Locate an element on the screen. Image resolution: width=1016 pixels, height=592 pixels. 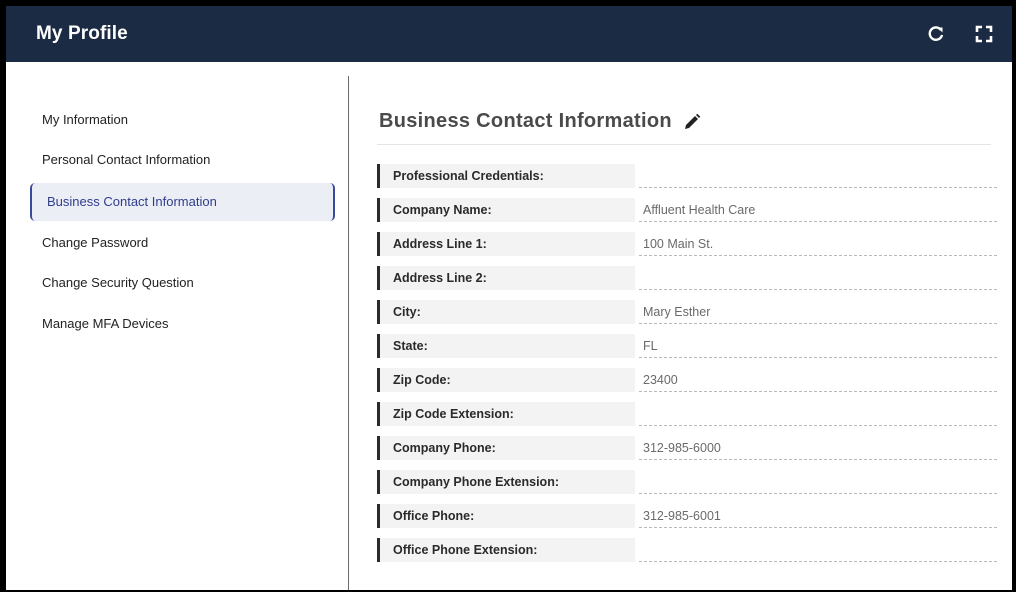
sidebar-item-business-contact-information: Business Contact Information is located at coordinates (182, 202).